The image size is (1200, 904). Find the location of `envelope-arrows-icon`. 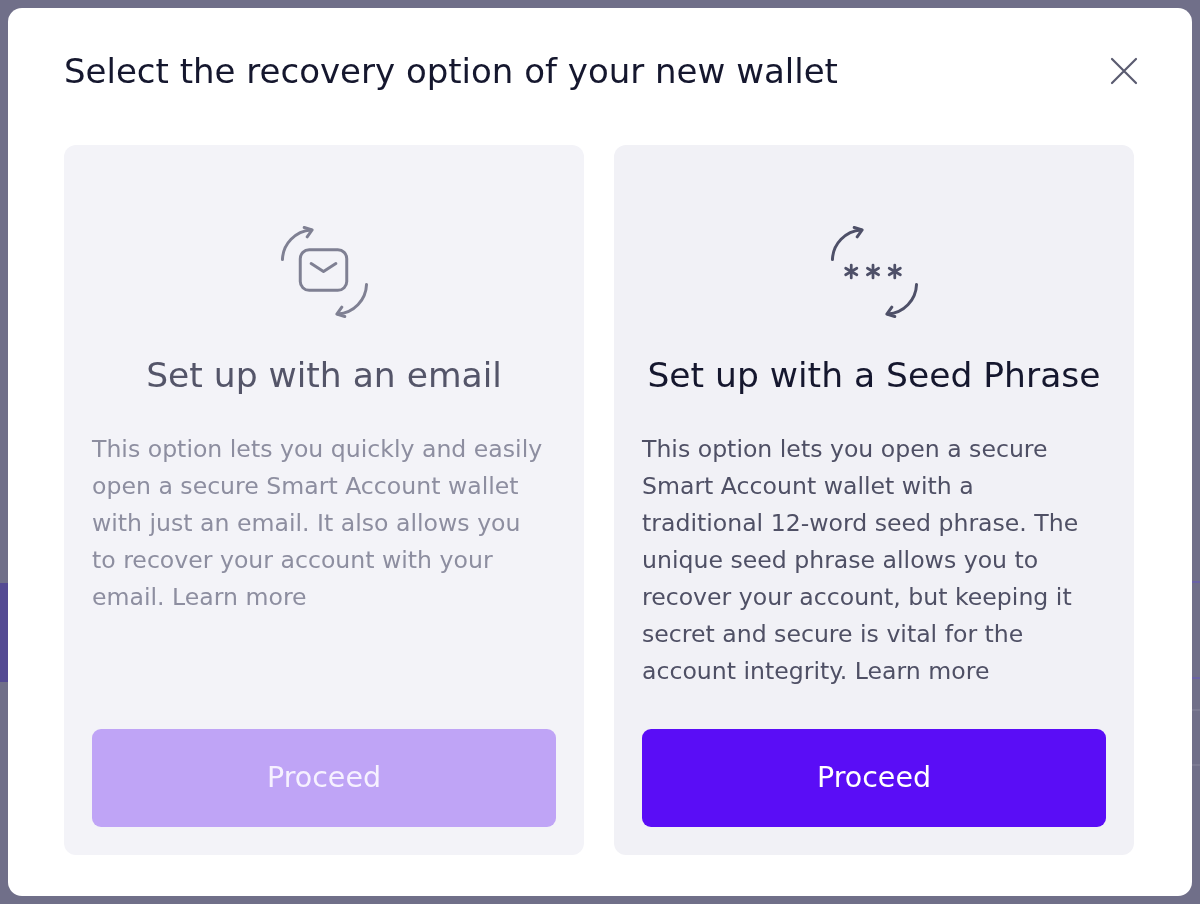

envelope-arrows-icon is located at coordinates (324, 271).